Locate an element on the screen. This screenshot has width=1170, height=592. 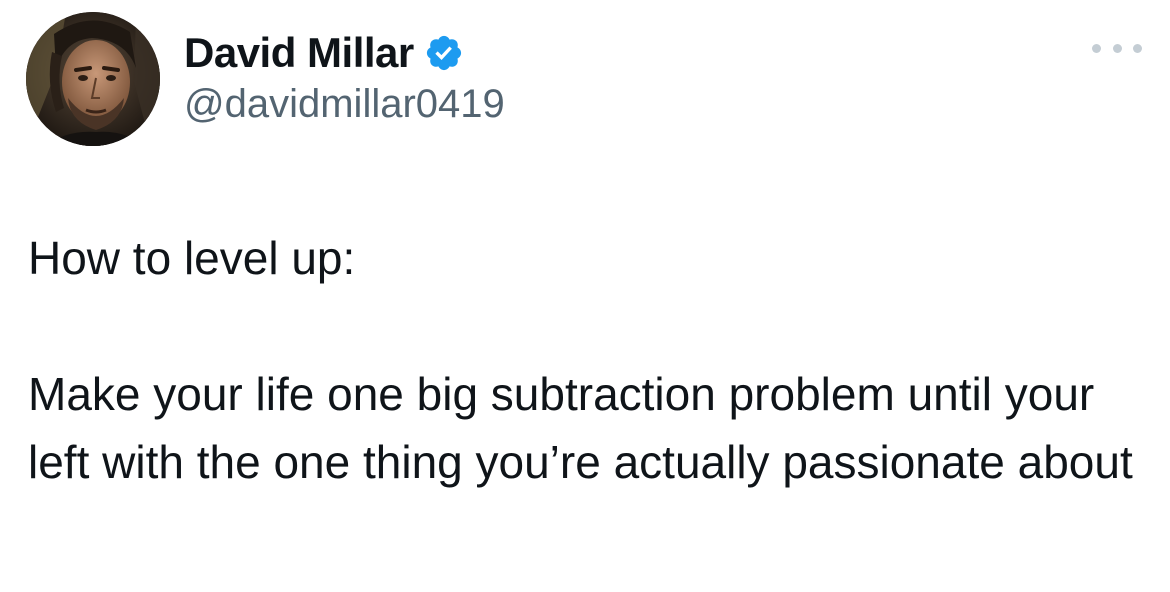
more-options-button is located at coordinates (1117, 48).